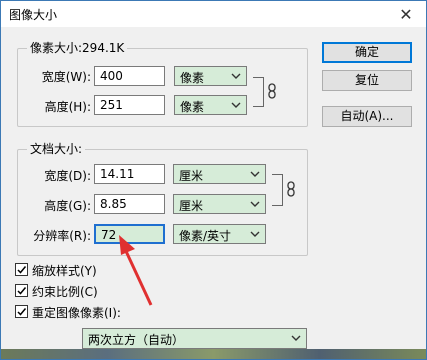 The image size is (427, 360). I want to click on pixel-width-label: 宽度(W):, so click(66, 77).